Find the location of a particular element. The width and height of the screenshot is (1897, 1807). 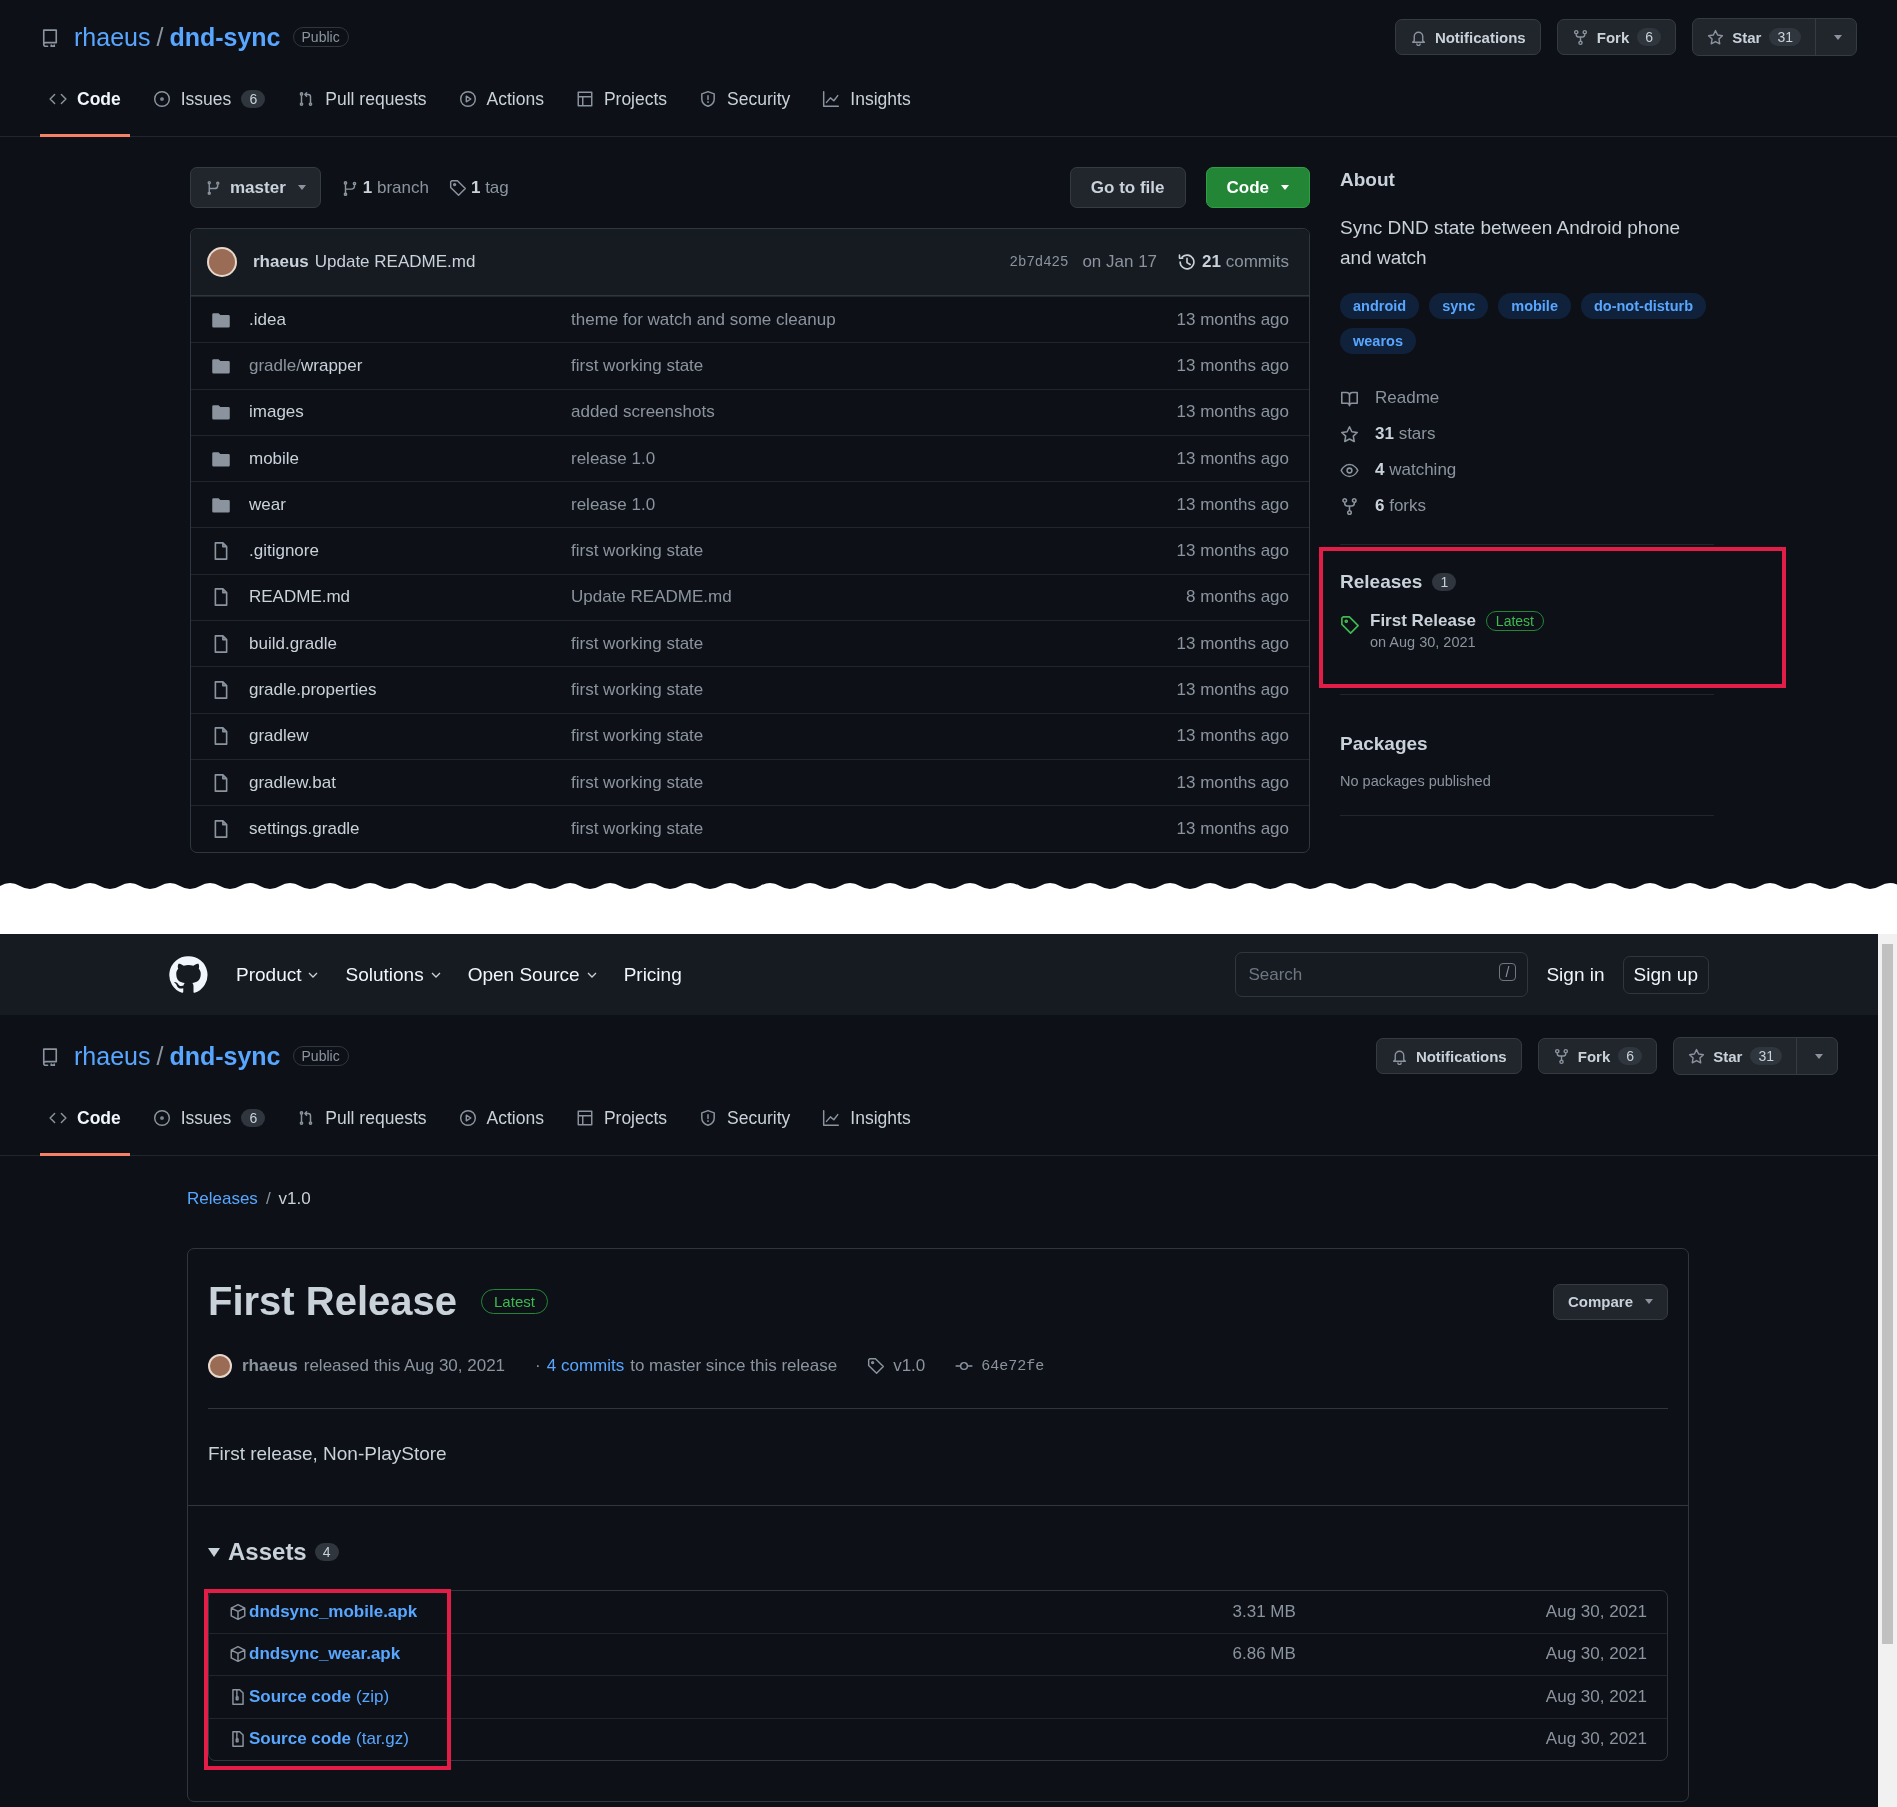

tags-link: 1 tag is located at coordinates (478, 187).